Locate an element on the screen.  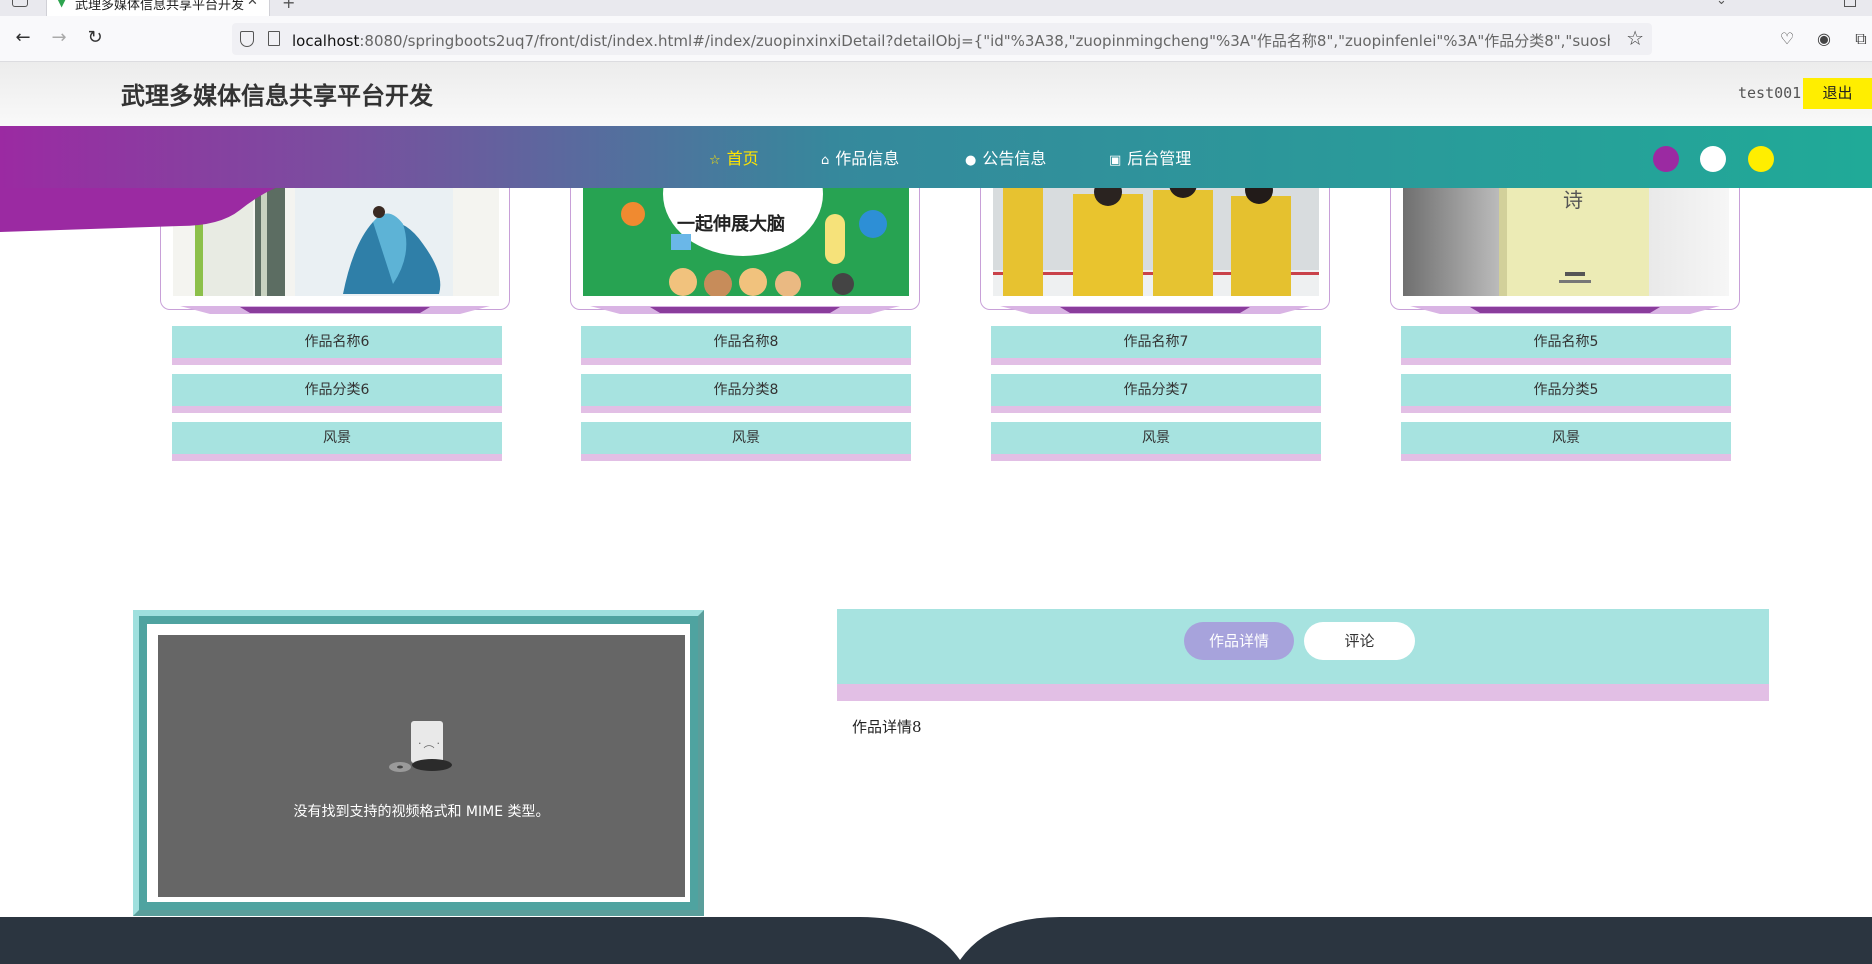
video-player: ·︵· 没有找到支持的视频格式和 MIME 类型。 is located at coordinates (421, 766).